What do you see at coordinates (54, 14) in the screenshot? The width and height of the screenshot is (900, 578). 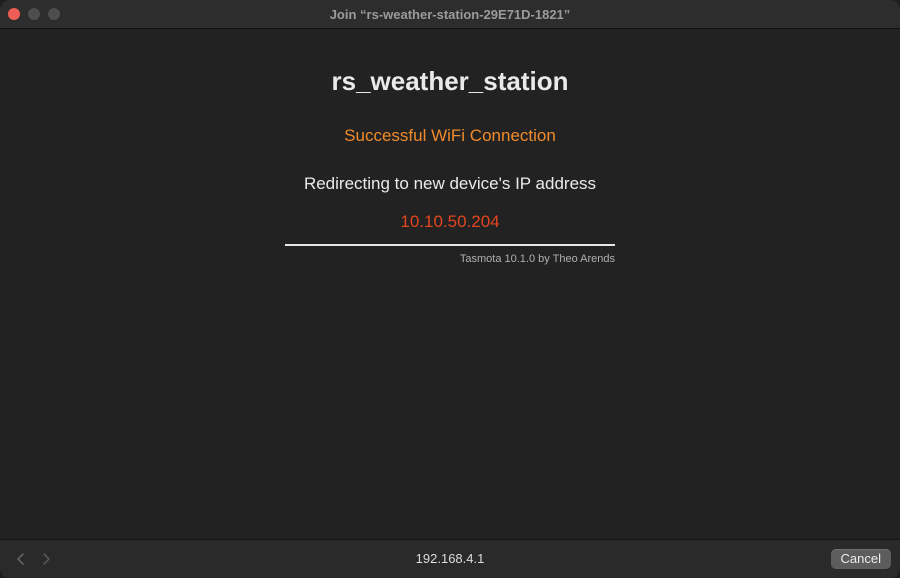 I see `zoom-window-button` at bounding box center [54, 14].